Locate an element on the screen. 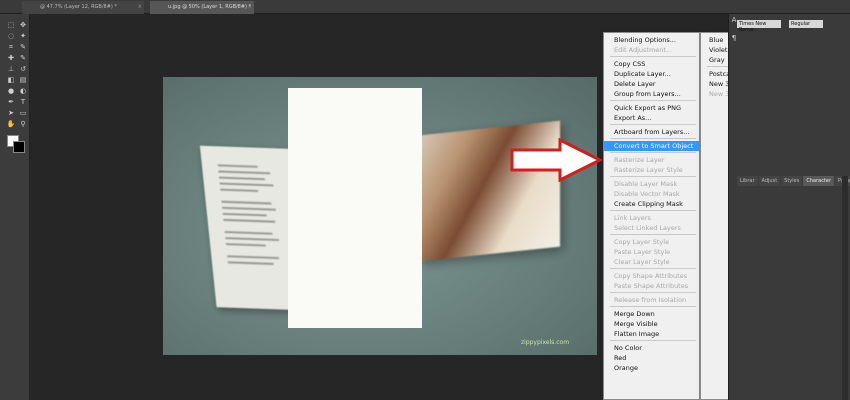 The width and height of the screenshot is (850, 400). menu-item-select-linked-layers: Select Linked Layers is located at coordinates (647, 228).